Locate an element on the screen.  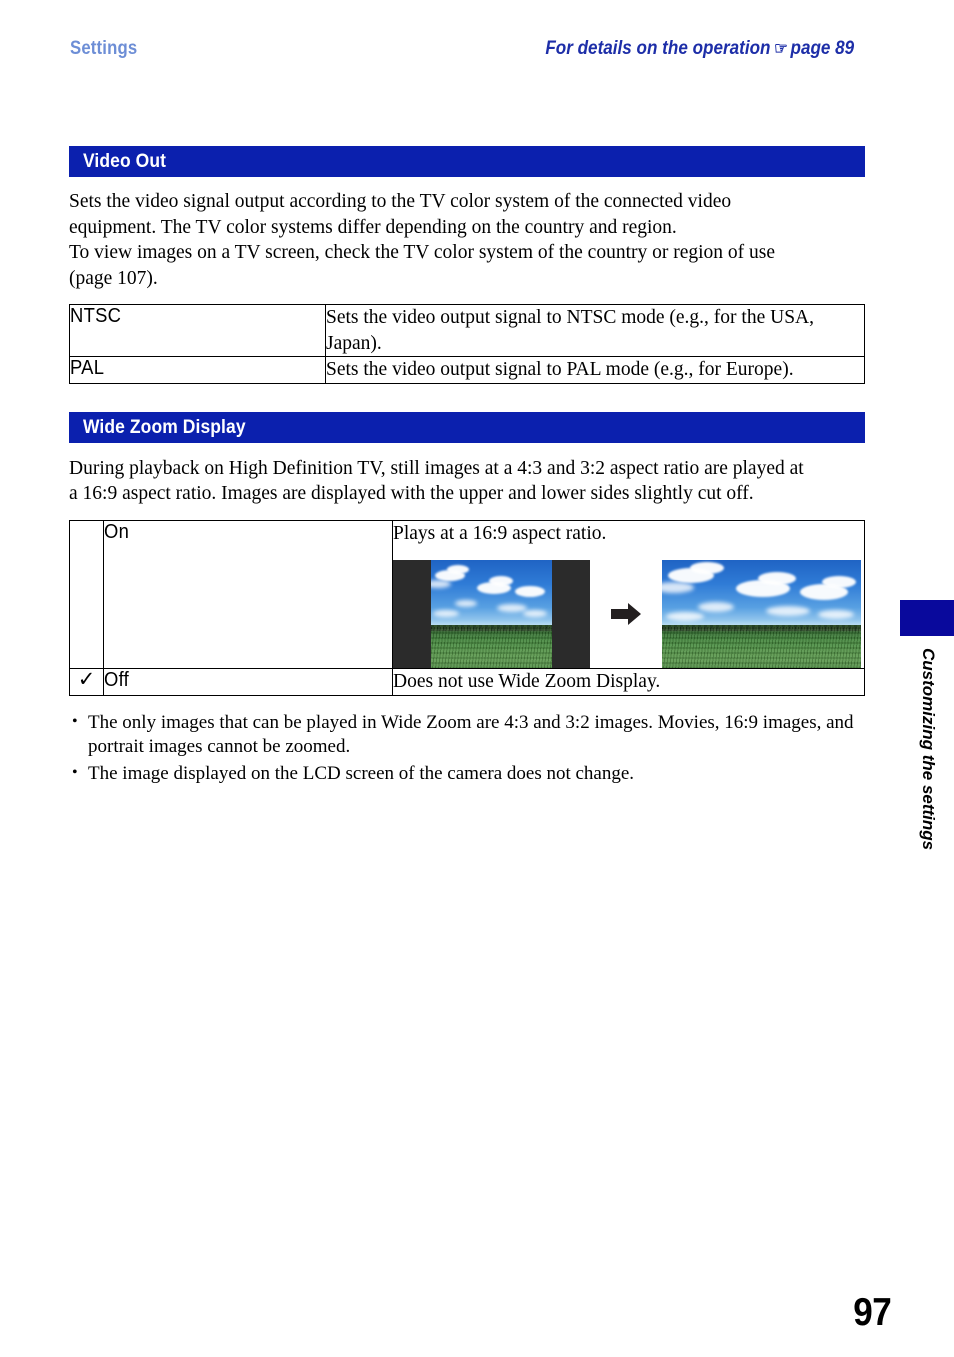
right-arrow-icon is located at coordinates (626, 614).